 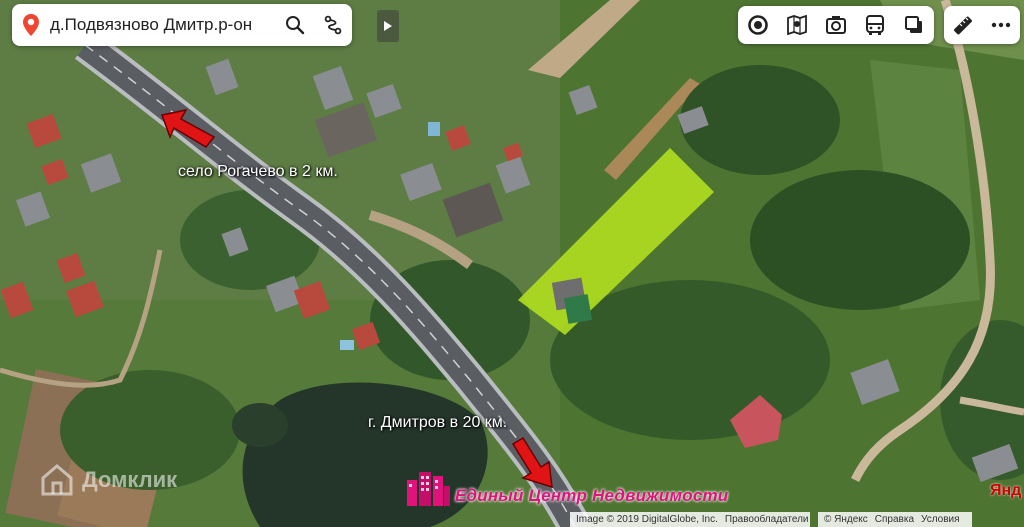 I want to click on map-type-button, so click(x=913, y=25).